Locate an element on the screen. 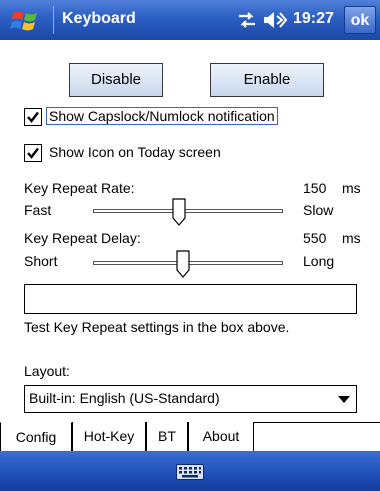 The height and width of the screenshot is (491, 380). repeat-delay-label: Key Repeat Delay: is located at coordinates (82, 238).